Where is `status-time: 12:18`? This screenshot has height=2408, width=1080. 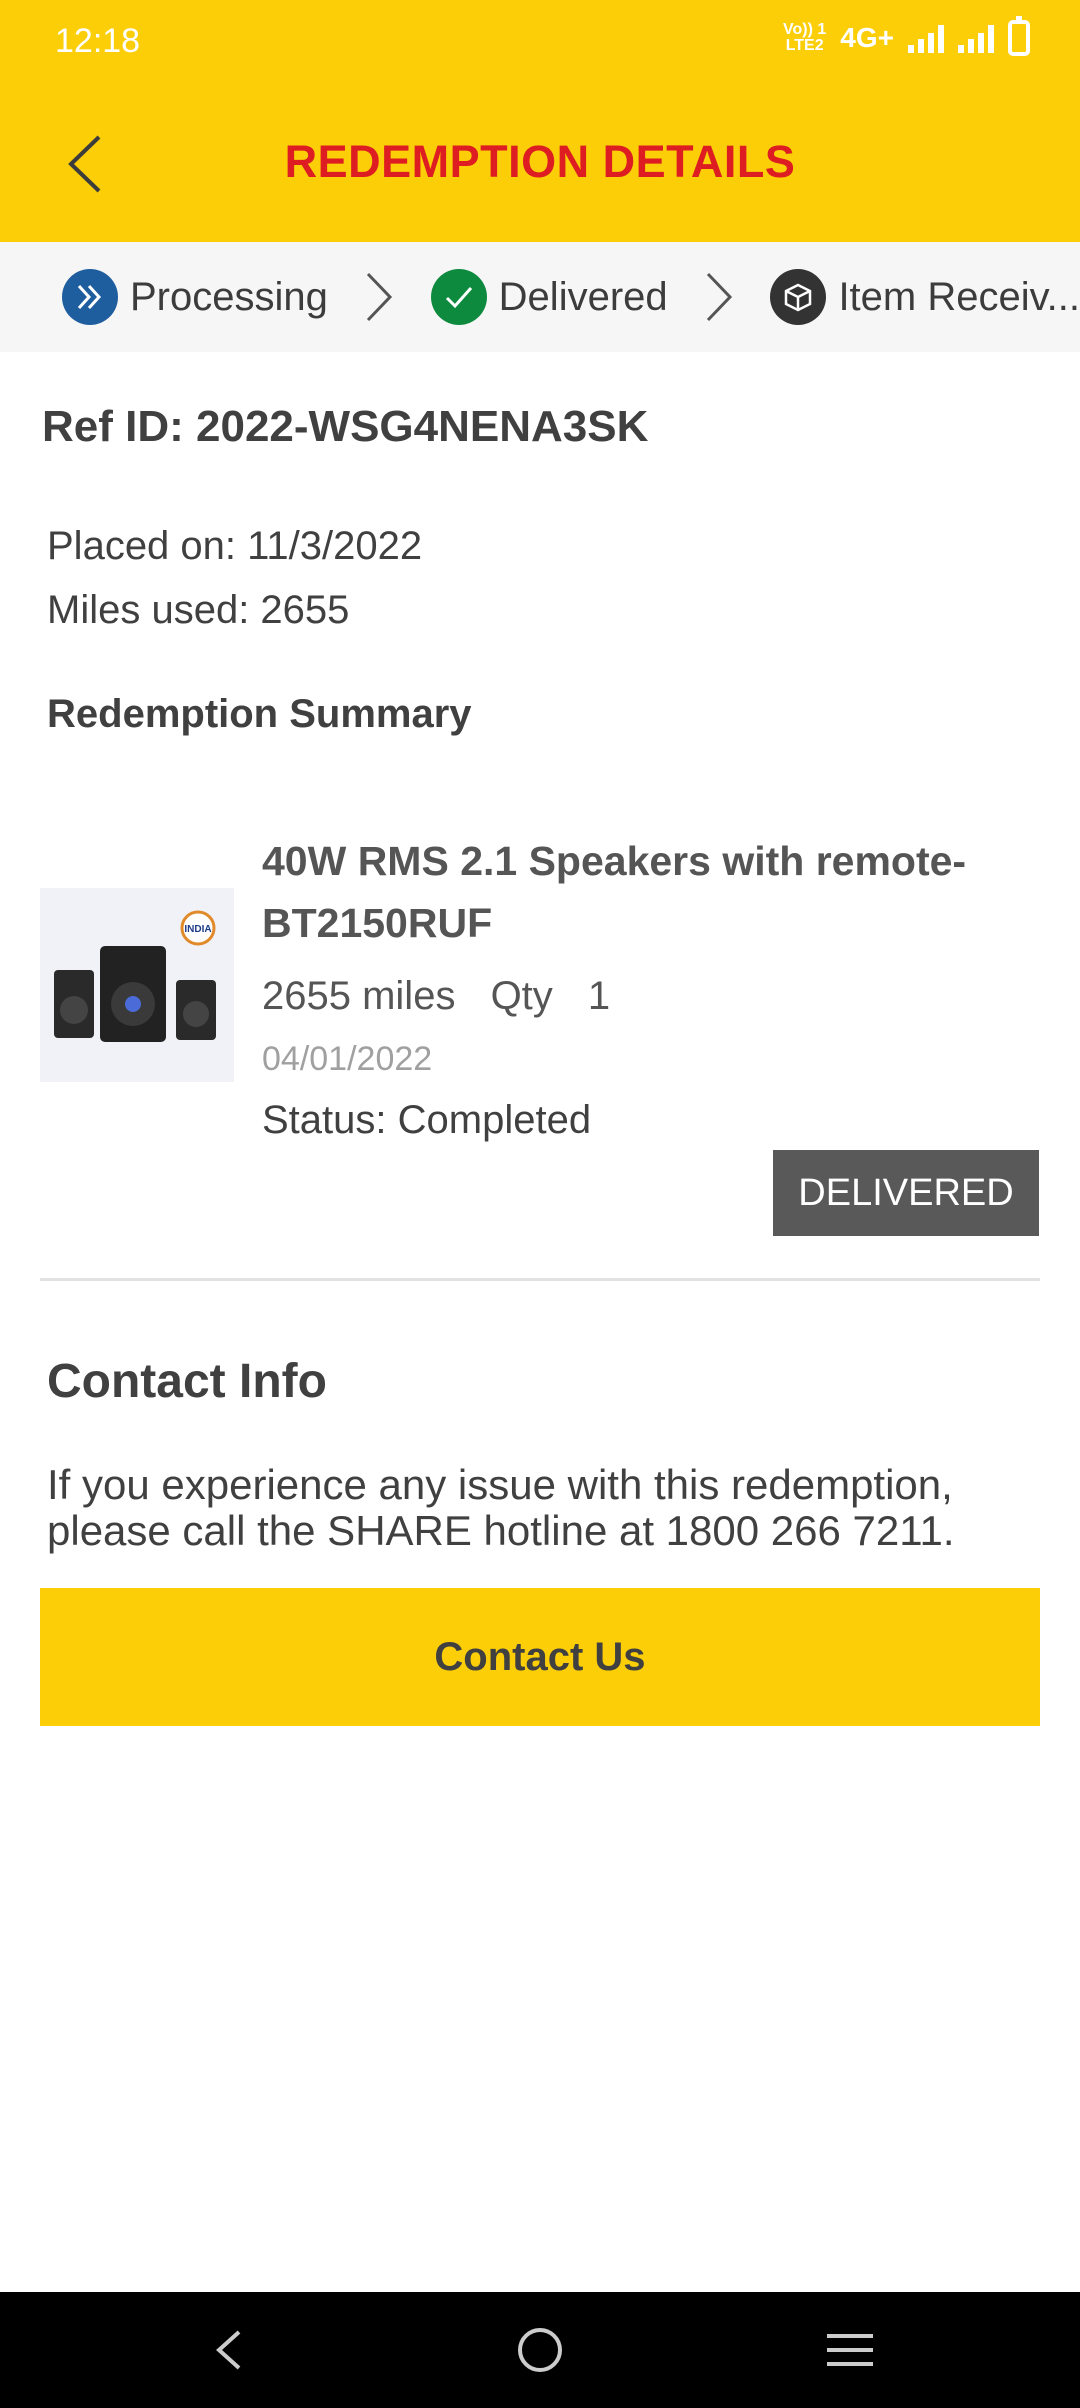 status-time: 12:18 is located at coordinates (98, 41).